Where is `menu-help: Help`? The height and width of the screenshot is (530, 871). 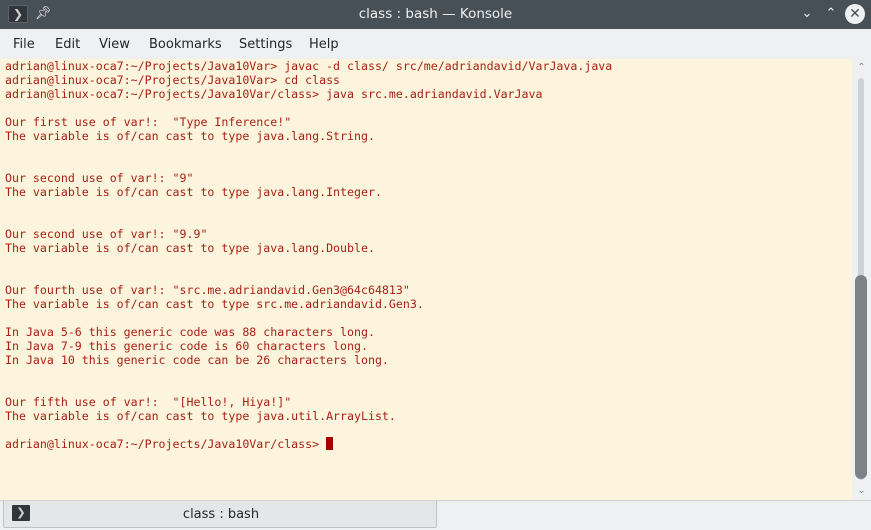
menu-help: Help is located at coordinates (324, 44).